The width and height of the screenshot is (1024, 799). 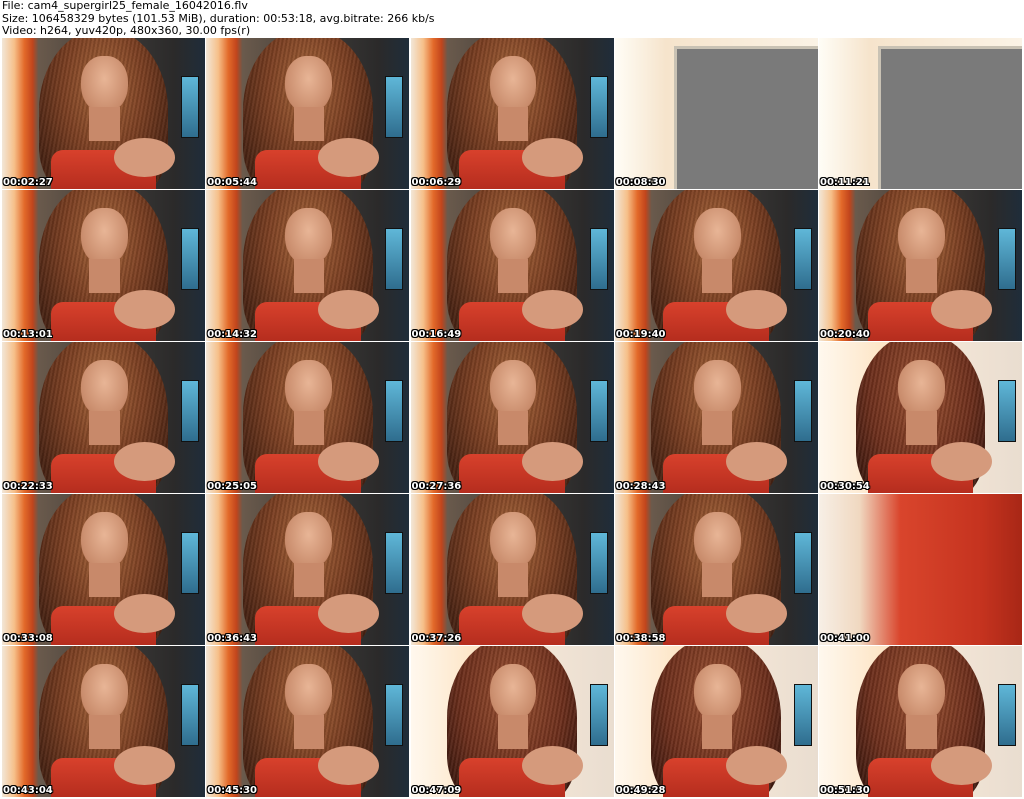 I want to click on thumbnail-timestamp: 00:08:30, so click(x=640, y=182).